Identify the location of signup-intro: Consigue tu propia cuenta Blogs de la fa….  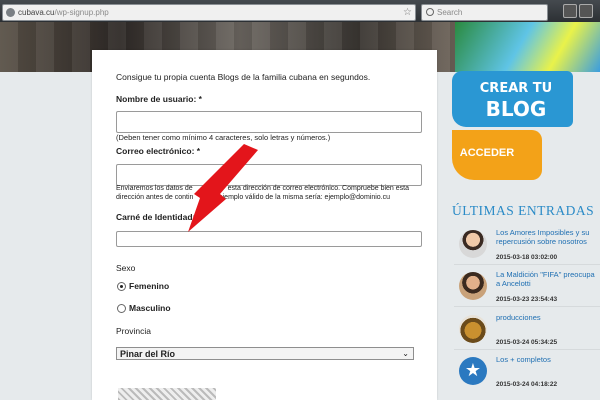
(243, 77).